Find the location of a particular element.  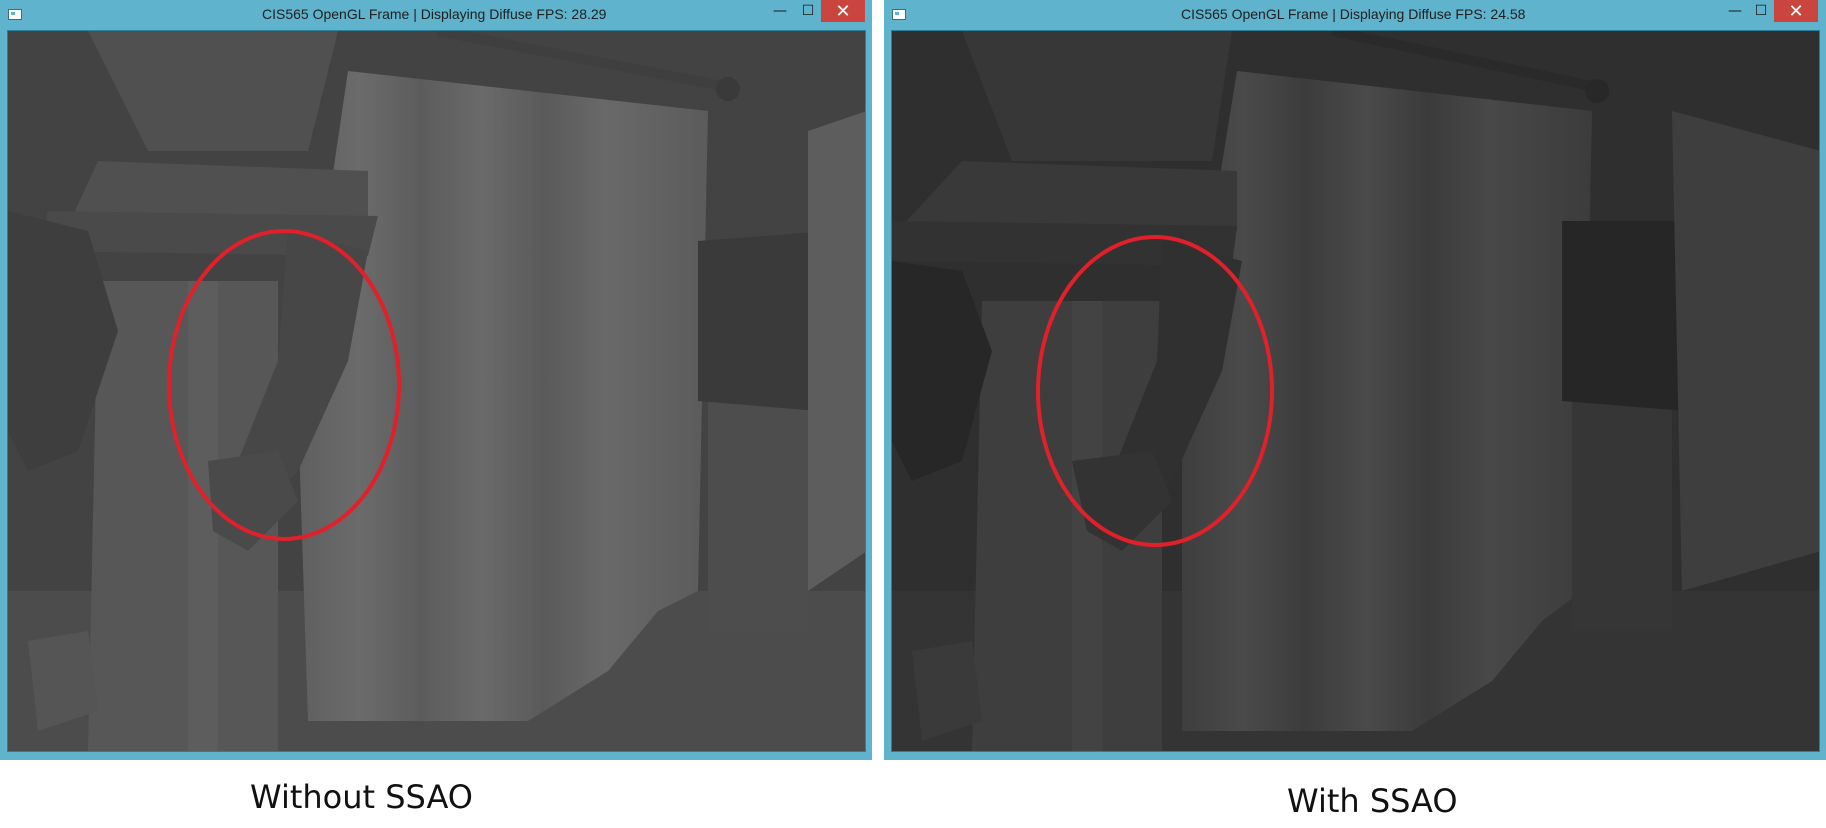

caption-with-ssao: With SSAO is located at coordinates (1372, 801).